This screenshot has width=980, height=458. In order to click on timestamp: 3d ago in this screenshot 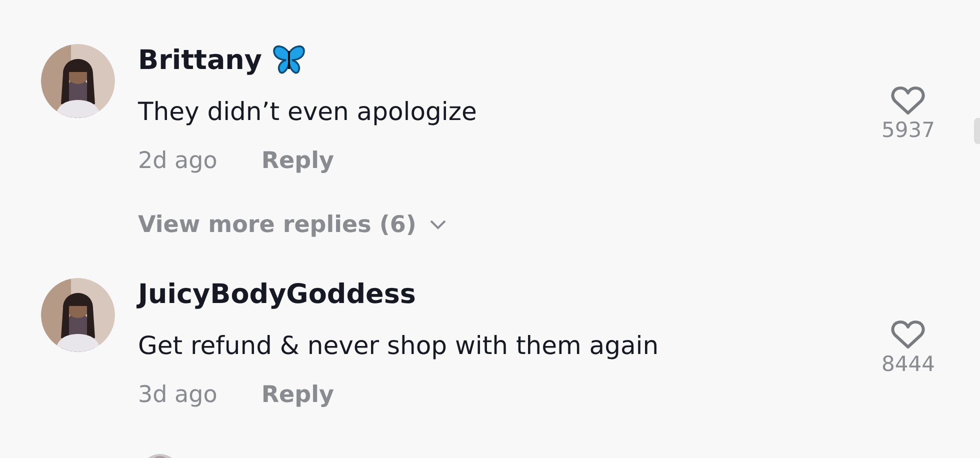, I will do `click(178, 395)`.